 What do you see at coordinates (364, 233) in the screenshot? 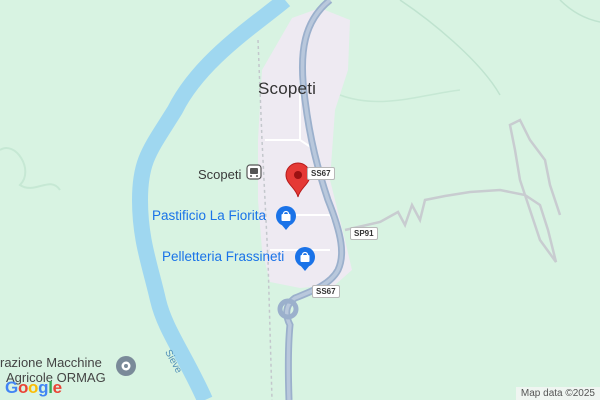
I see `road-shield-sp91: SP91` at bounding box center [364, 233].